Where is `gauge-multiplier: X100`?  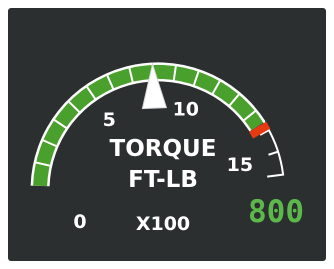
gauge-multiplier: X100 is located at coordinates (163, 224).